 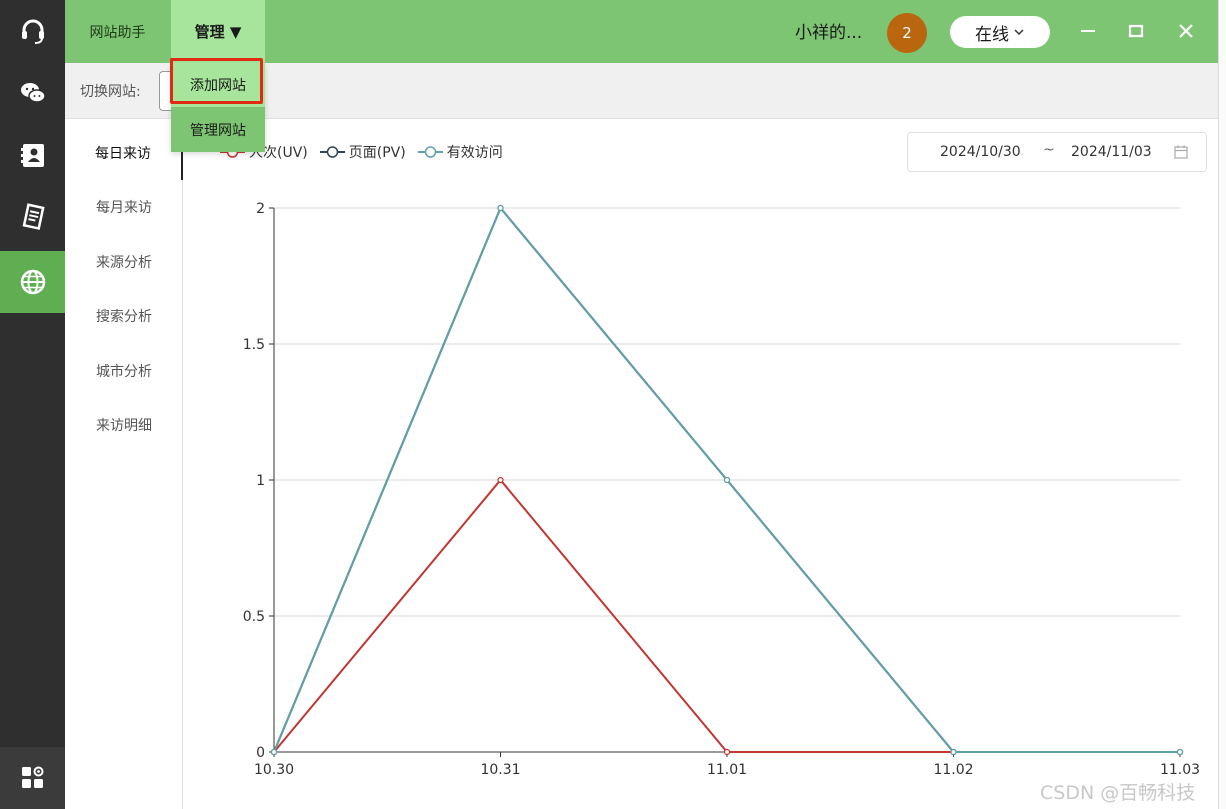 I want to click on y-tick-label: 0.5, so click(x=254, y=617).